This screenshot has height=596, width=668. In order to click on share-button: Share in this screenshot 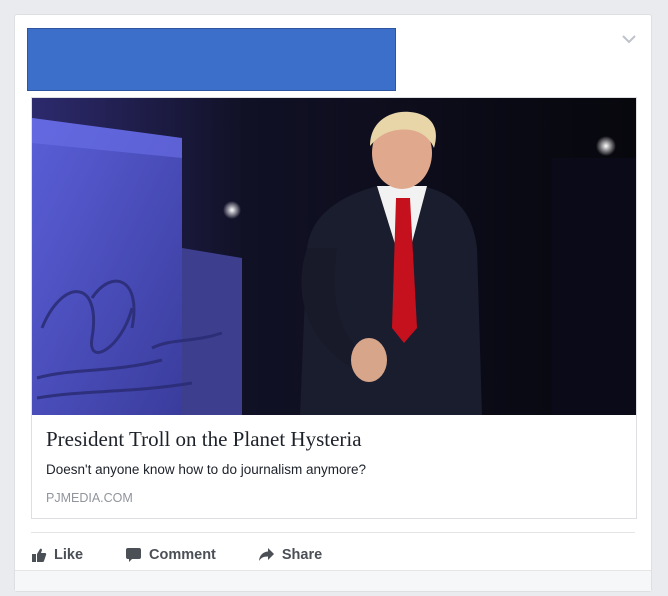, I will do `click(290, 555)`.